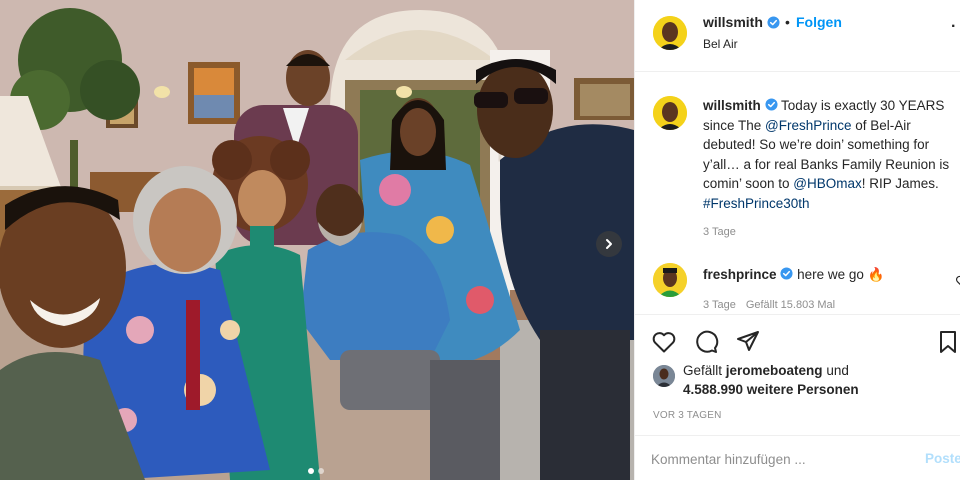 The height and width of the screenshot is (480, 960). I want to click on caption-body: ! RIP James., so click(900, 183).